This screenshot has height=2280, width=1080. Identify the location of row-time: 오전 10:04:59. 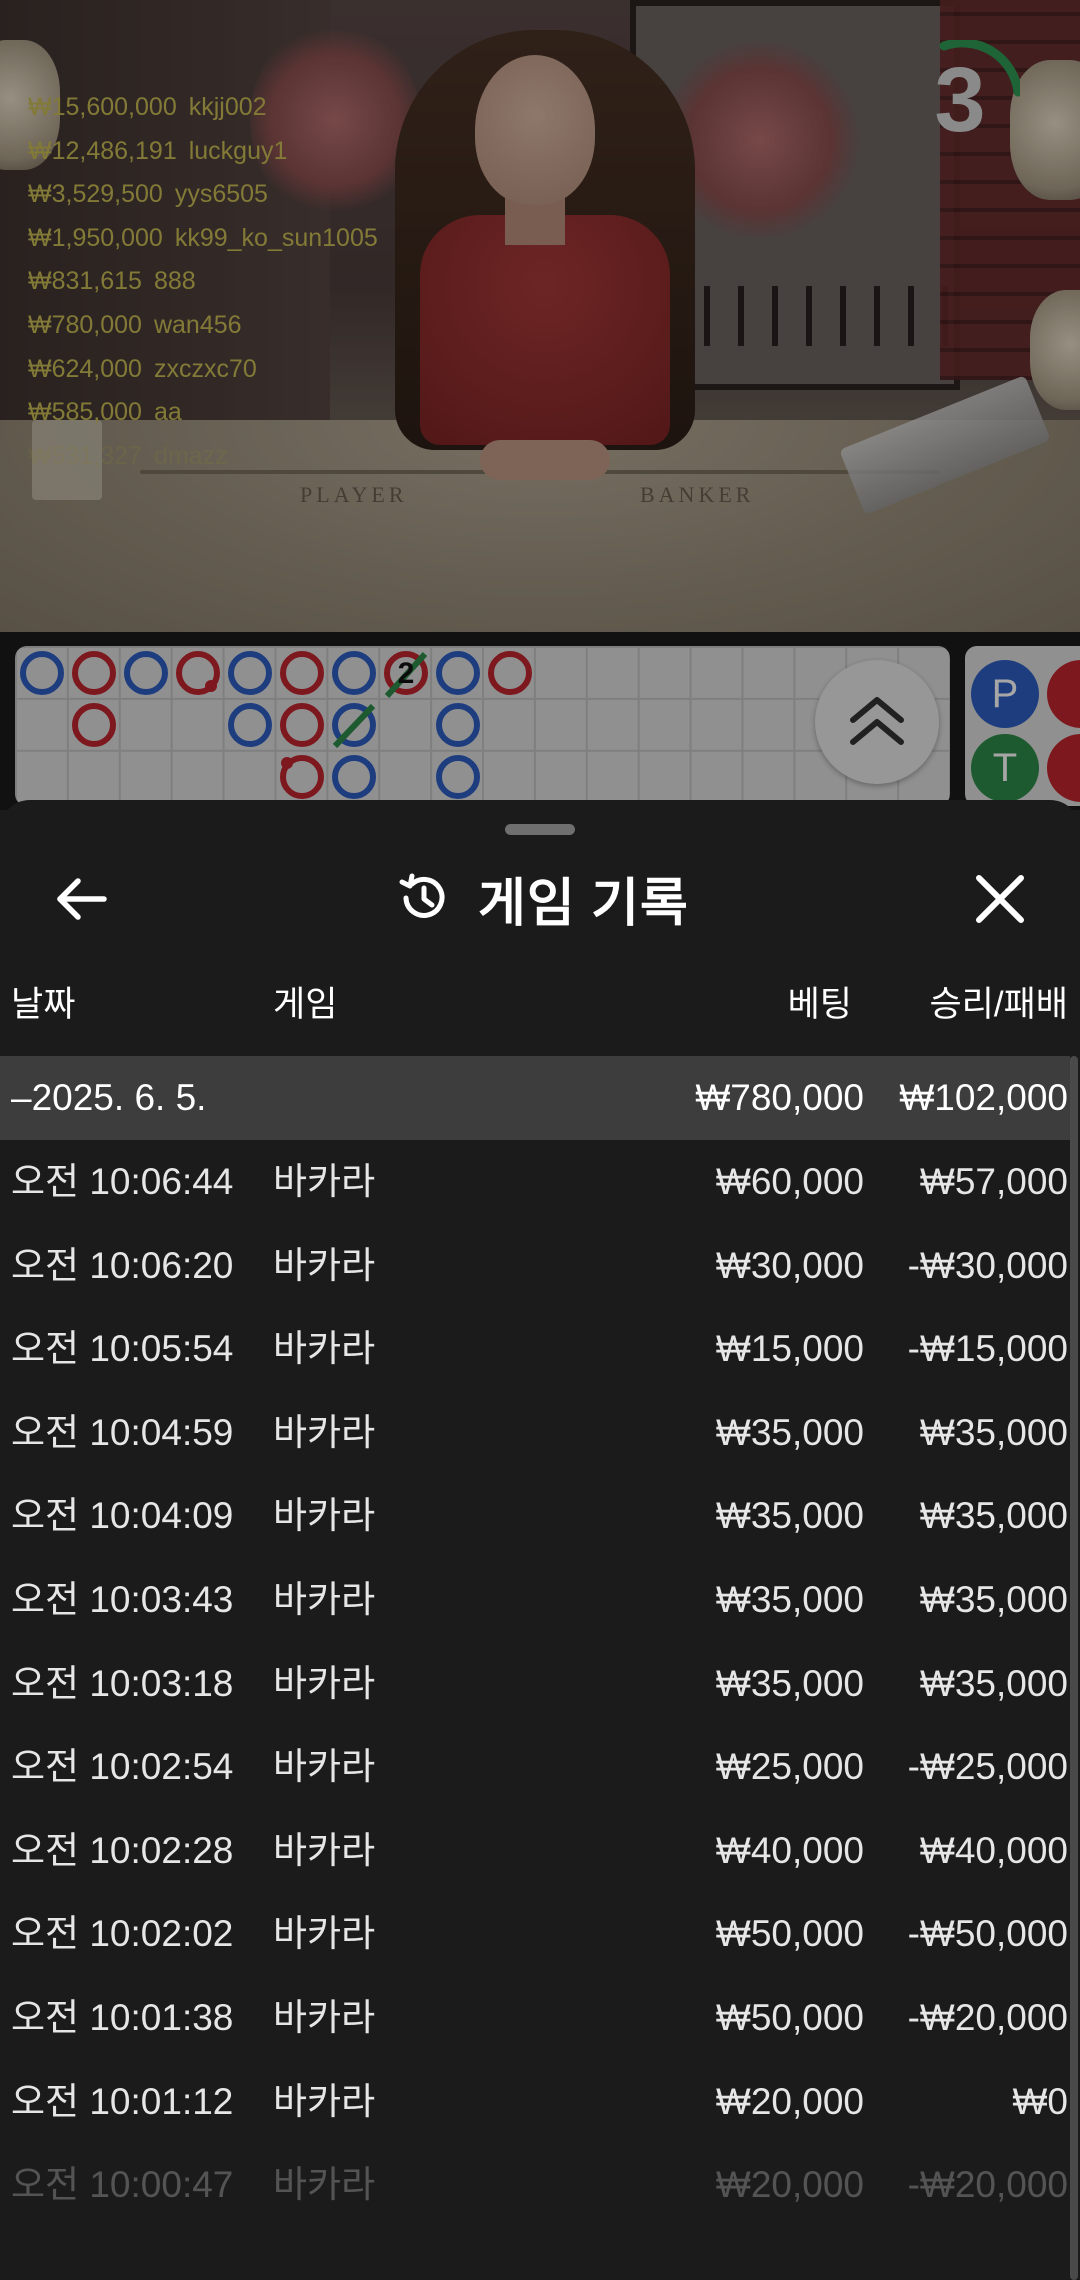
(122, 1432).